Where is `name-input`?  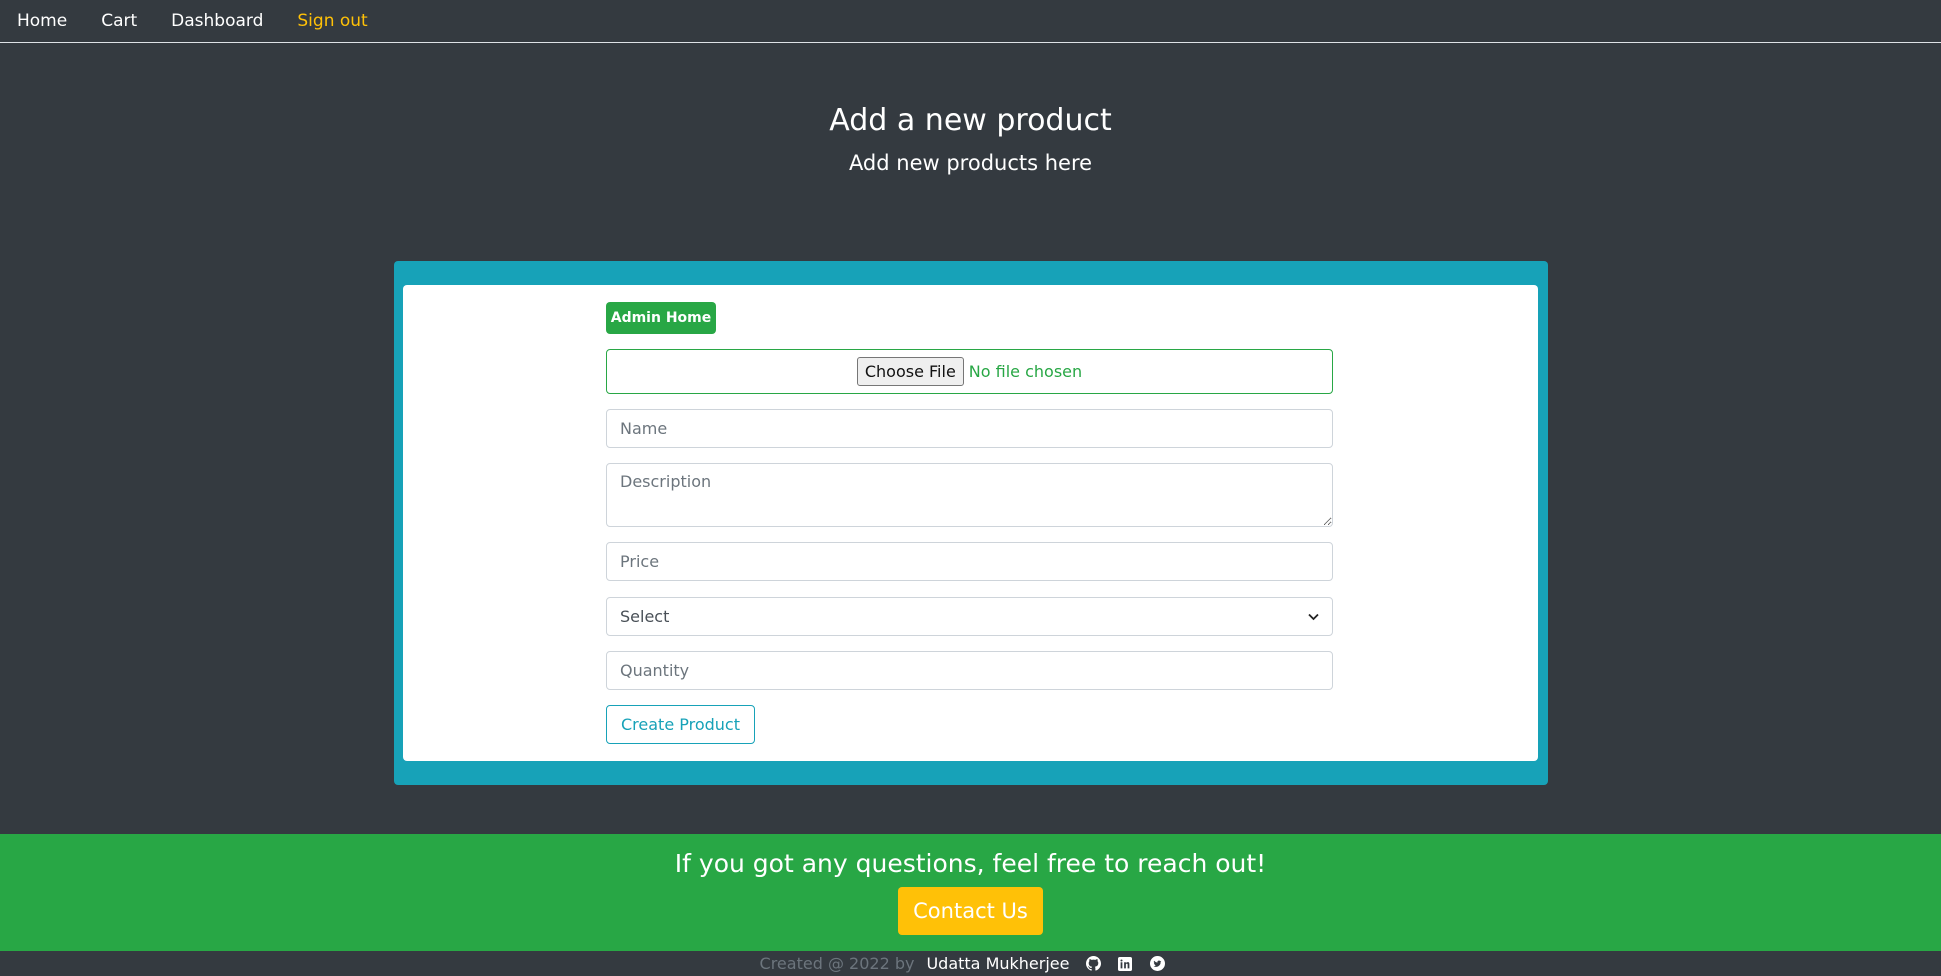
name-input is located at coordinates (969, 428).